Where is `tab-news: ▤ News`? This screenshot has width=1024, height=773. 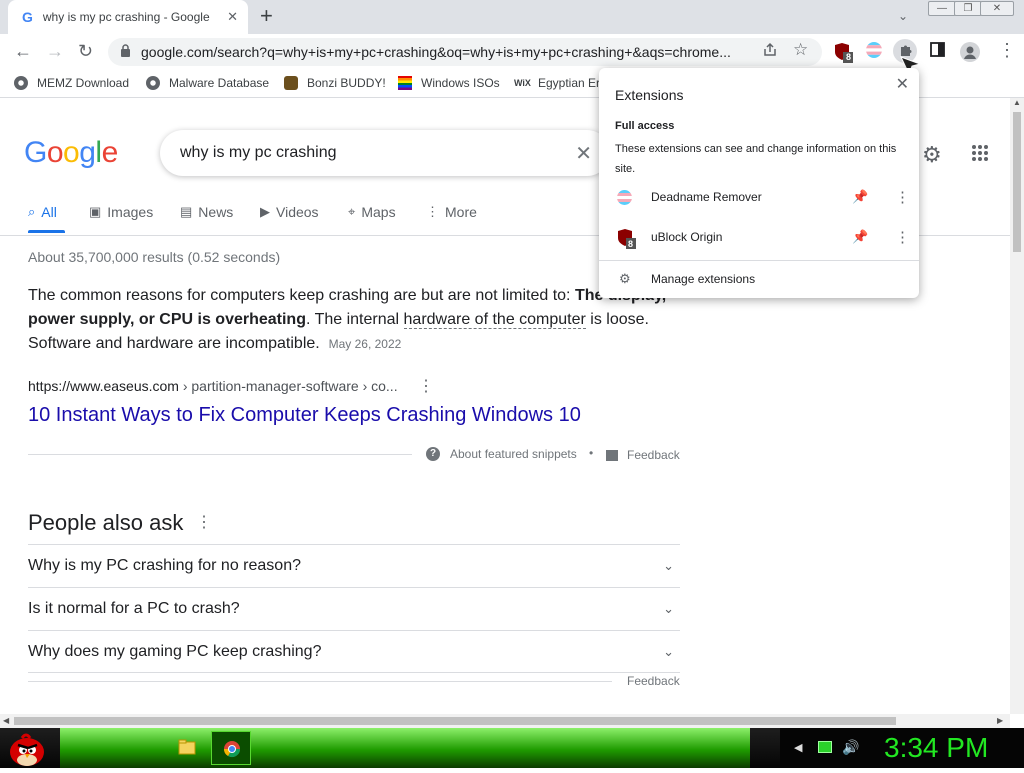
tab-news: ▤ News is located at coordinates (206, 212).